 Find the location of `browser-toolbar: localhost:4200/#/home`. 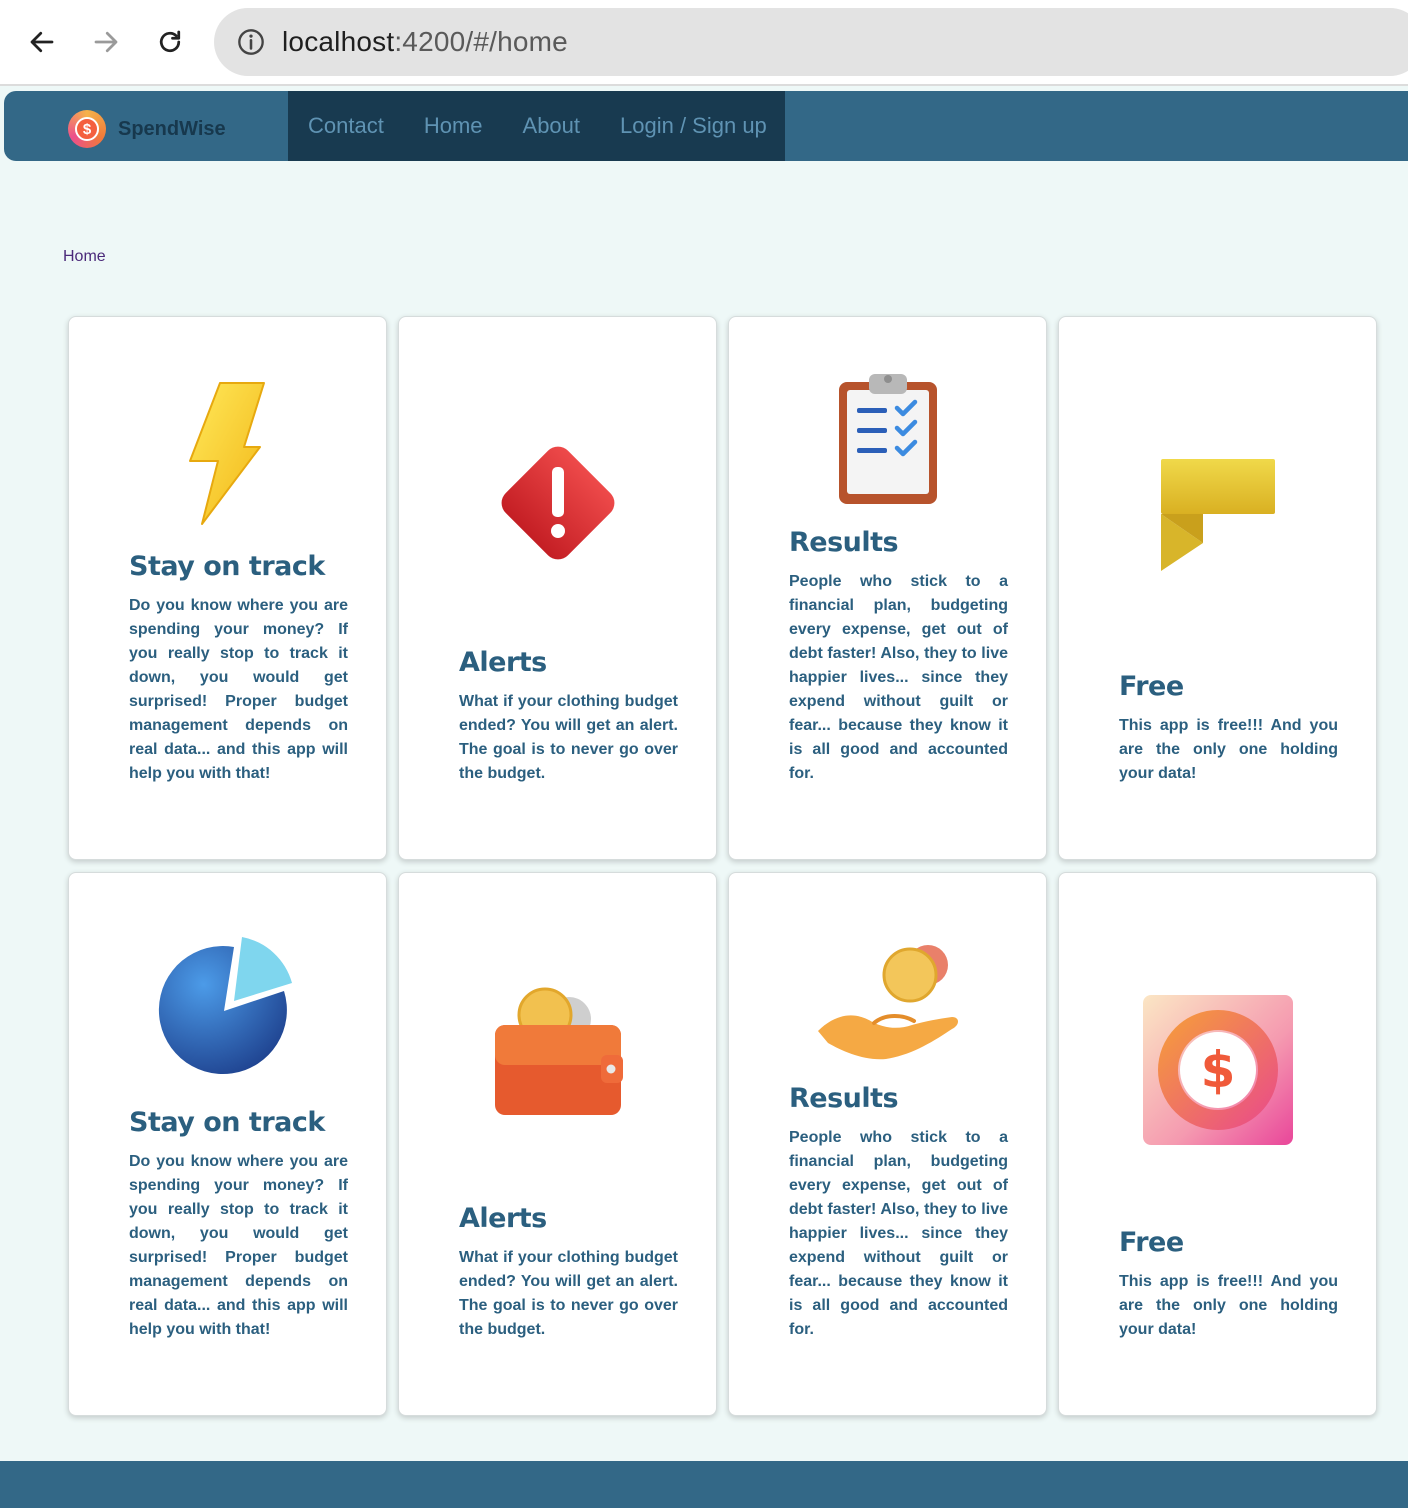

browser-toolbar: localhost:4200/#/home is located at coordinates (704, 43).